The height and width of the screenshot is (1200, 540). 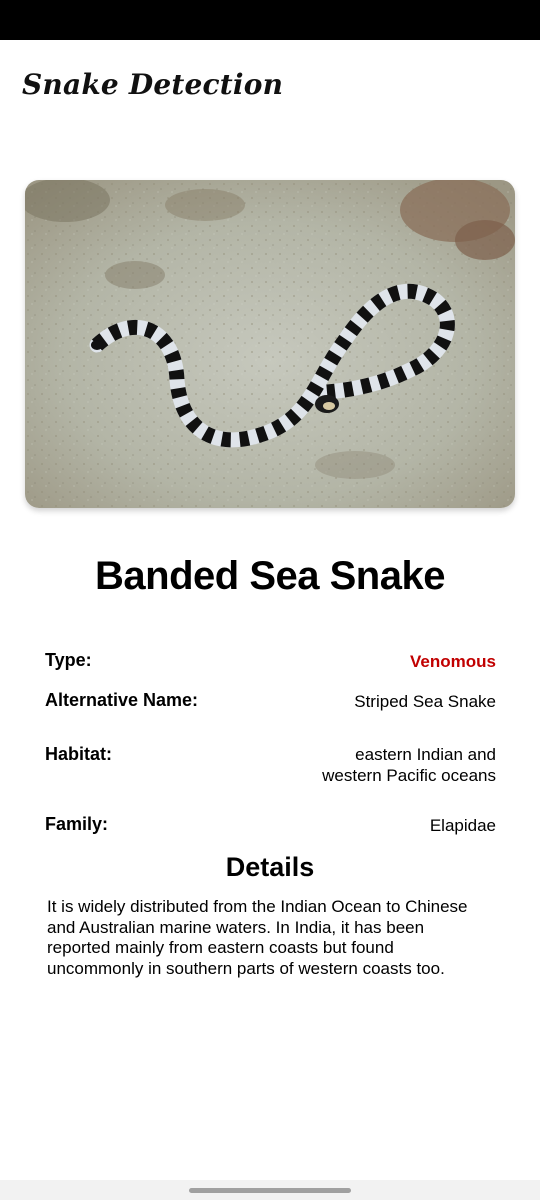 What do you see at coordinates (153, 84) in the screenshot?
I see `app-title: Snake Detection` at bounding box center [153, 84].